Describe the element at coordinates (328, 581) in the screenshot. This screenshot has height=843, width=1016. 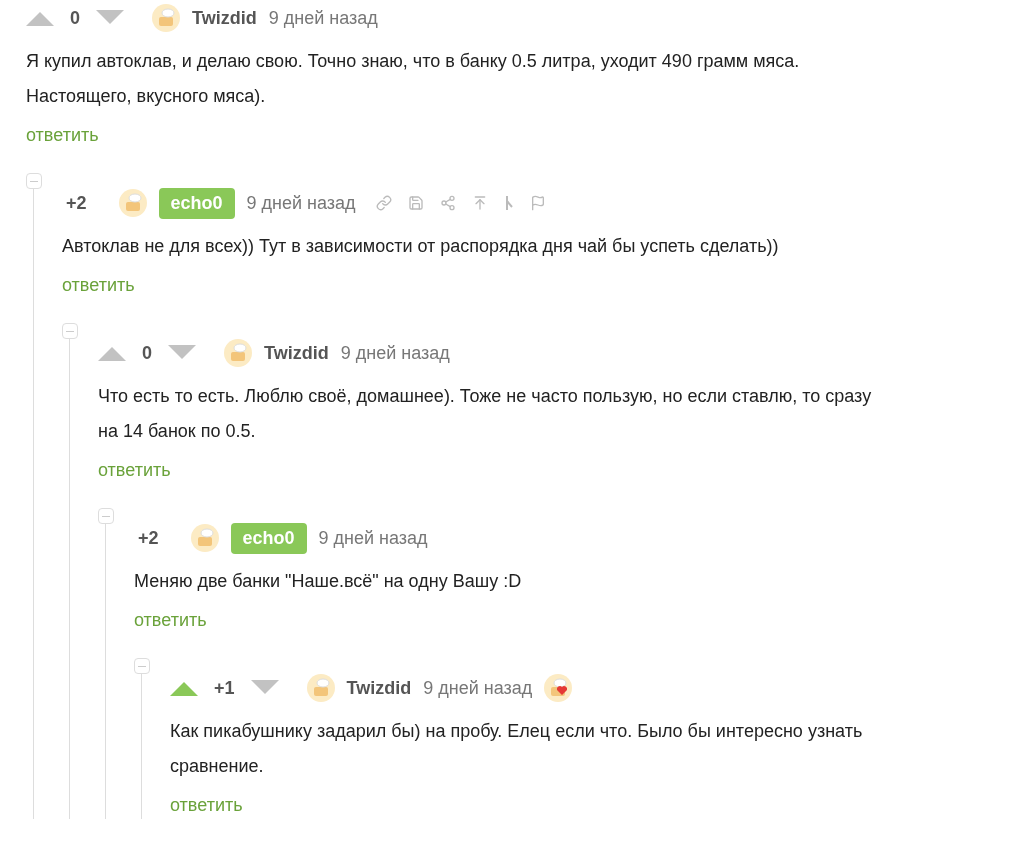
I see `comment-text: Меняю две банки "Наше.всё" на одну Вашу :D` at that location.